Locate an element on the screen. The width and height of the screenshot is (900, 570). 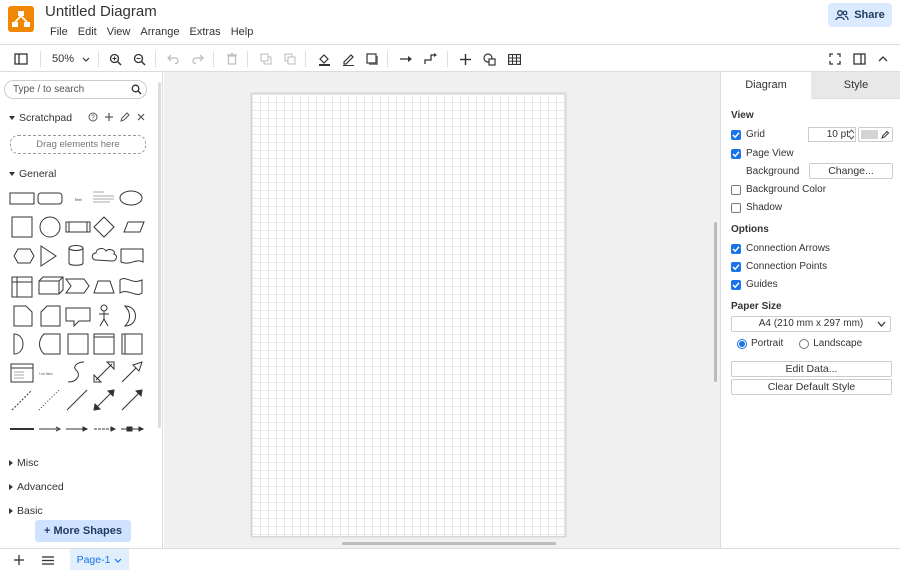
section-general-header: General is located at coordinates (32, 174).